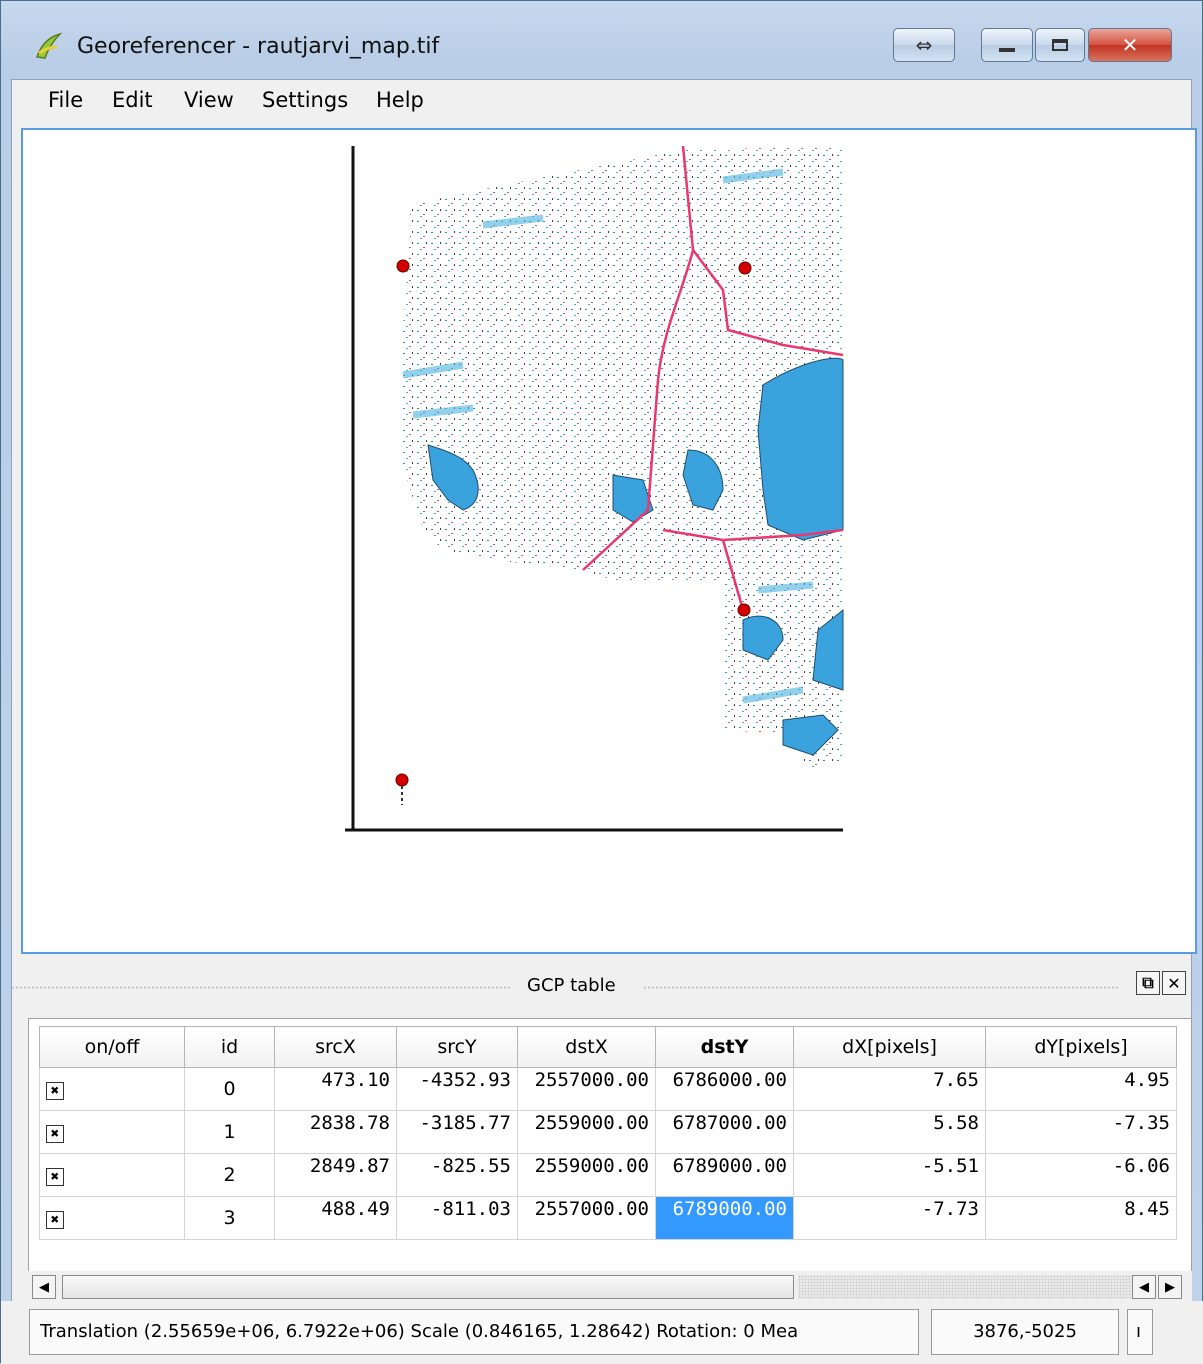  Describe the element at coordinates (889, 1132) in the screenshot. I see `dx-cell: 5.58` at that location.